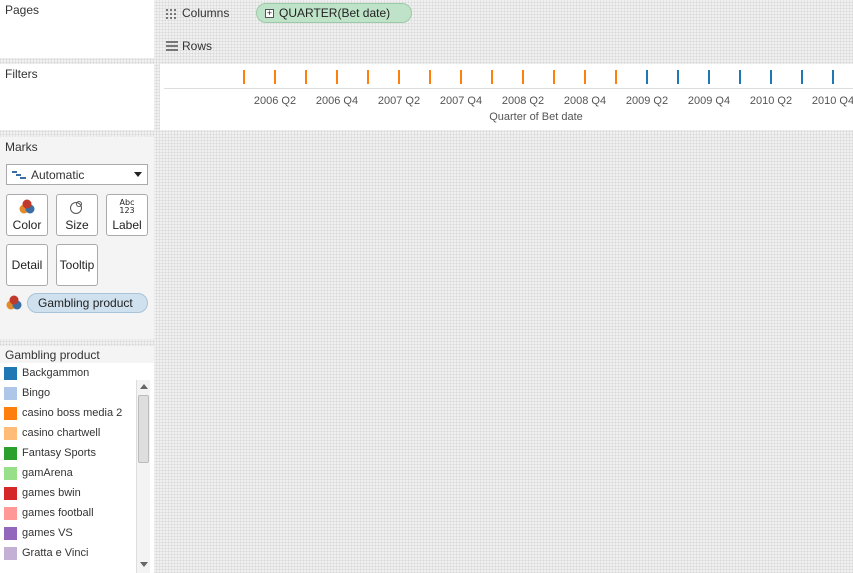 Image resolution: width=853 pixels, height=573 pixels. What do you see at coordinates (337, 101) in the screenshot?
I see `x-tick-label: 2006 Q4` at bounding box center [337, 101].